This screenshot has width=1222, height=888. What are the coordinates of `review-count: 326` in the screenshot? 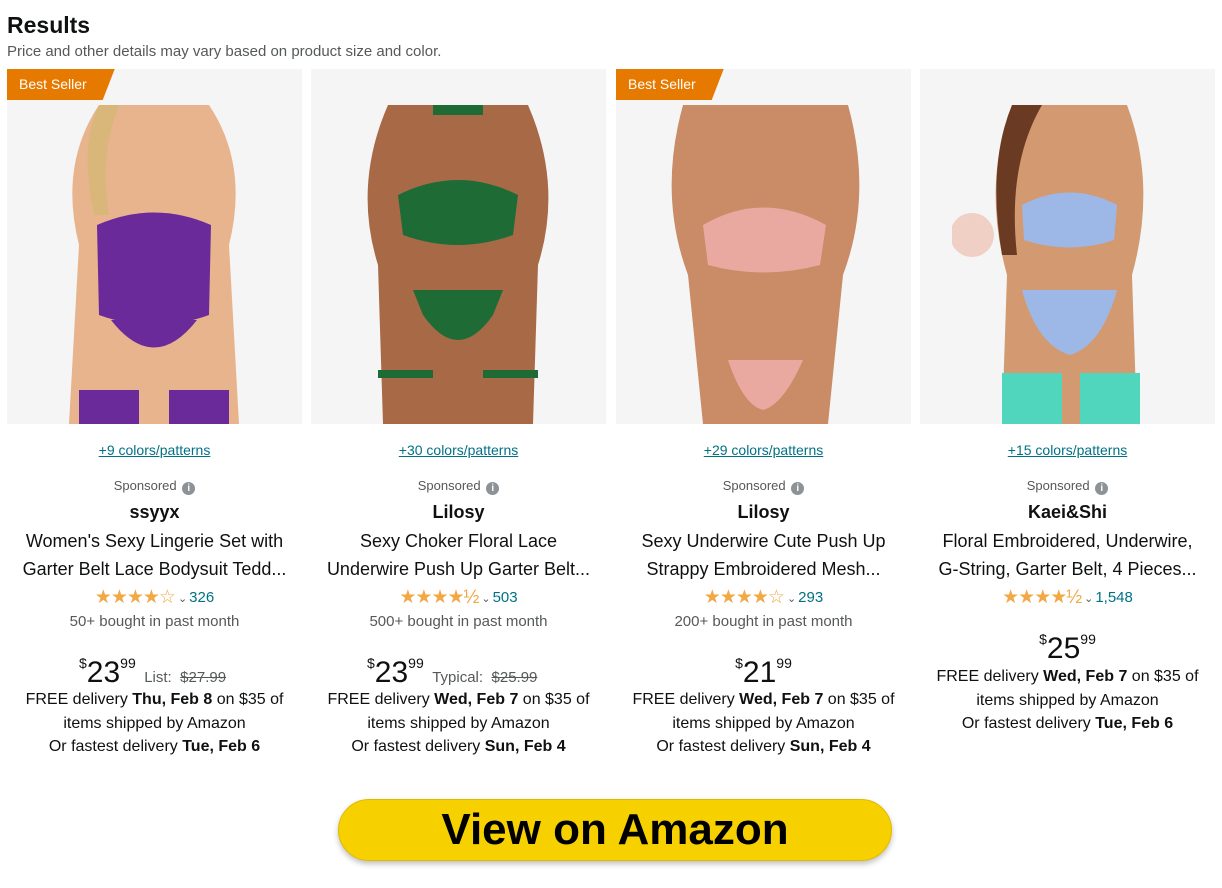 It's located at (201, 597).